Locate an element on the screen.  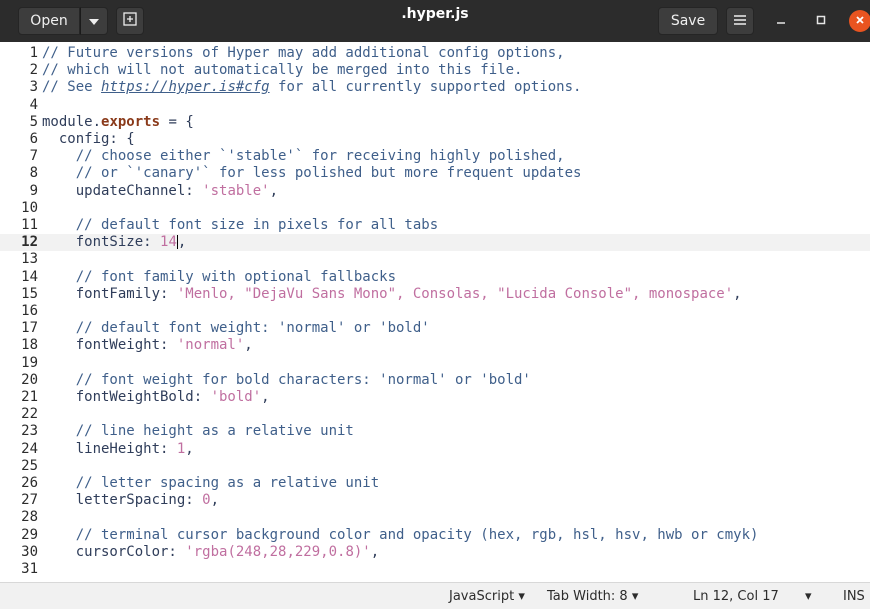
code-token: lineHeight: is located at coordinates (109, 448).